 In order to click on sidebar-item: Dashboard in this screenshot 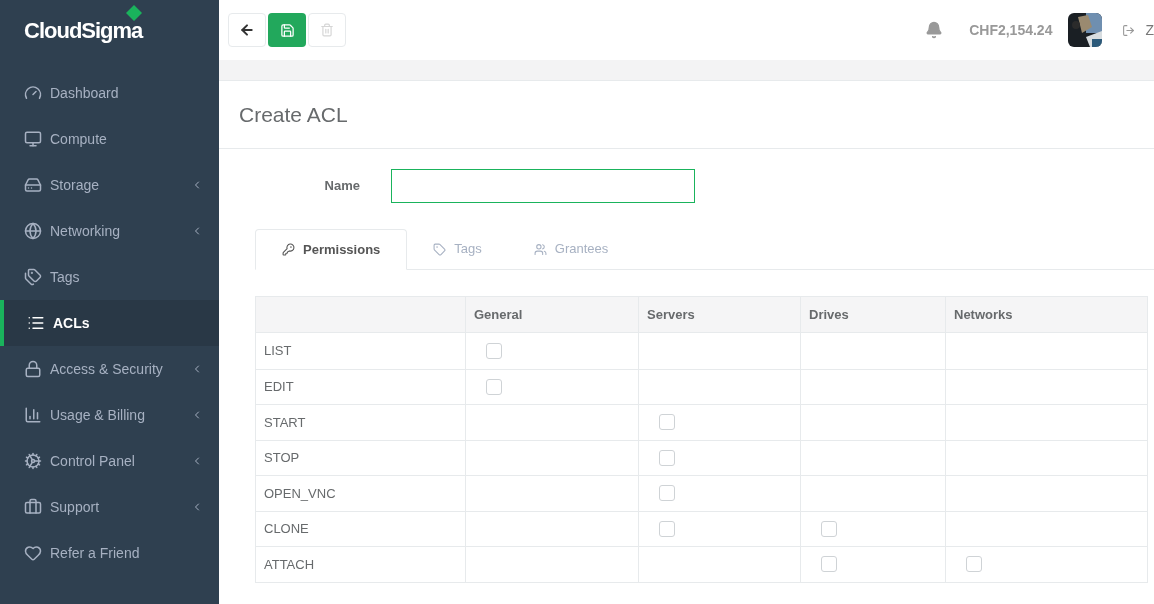, I will do `click(109, 93)`.